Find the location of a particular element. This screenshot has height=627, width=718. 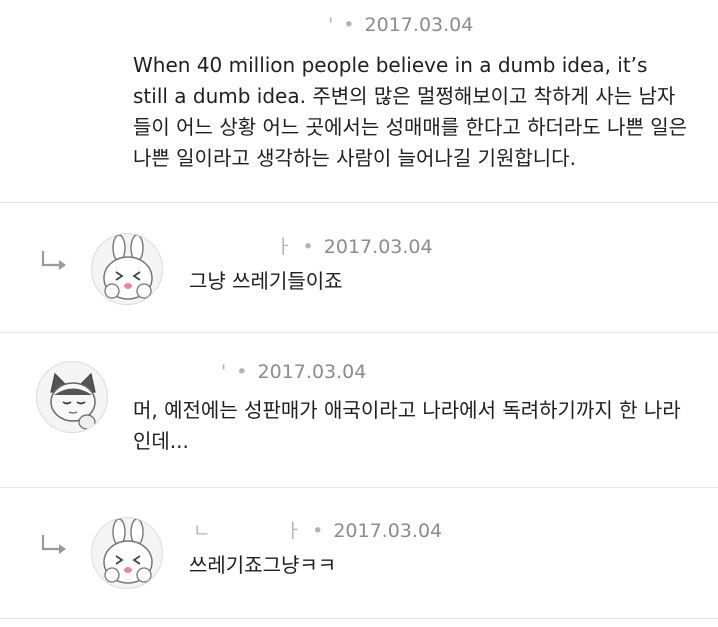

cat-avatar-icon is located at coordinates (72, 397).